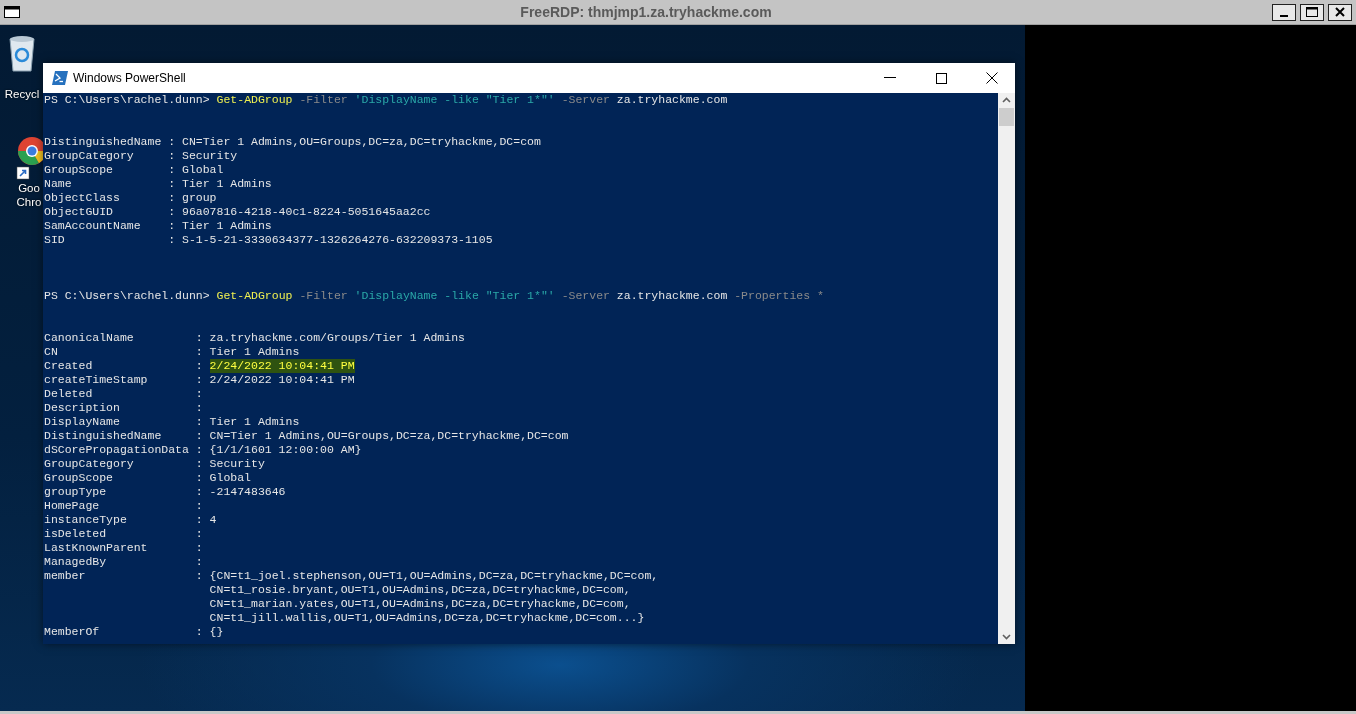  Describe the element at coordinates (69, 394) in the screenshot. I see `property-name: Deleted` at that location.